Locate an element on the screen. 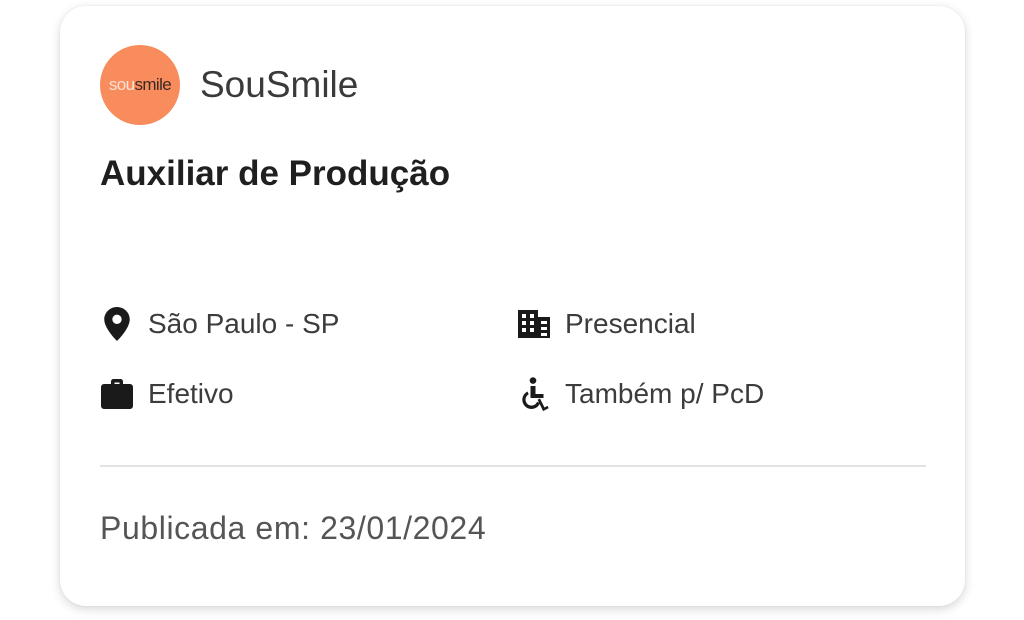 Image resolution: width=1024 pixels, height=620 pixels. attribute-pcd: Também p/ PcD is located at coordinates (640, 394).